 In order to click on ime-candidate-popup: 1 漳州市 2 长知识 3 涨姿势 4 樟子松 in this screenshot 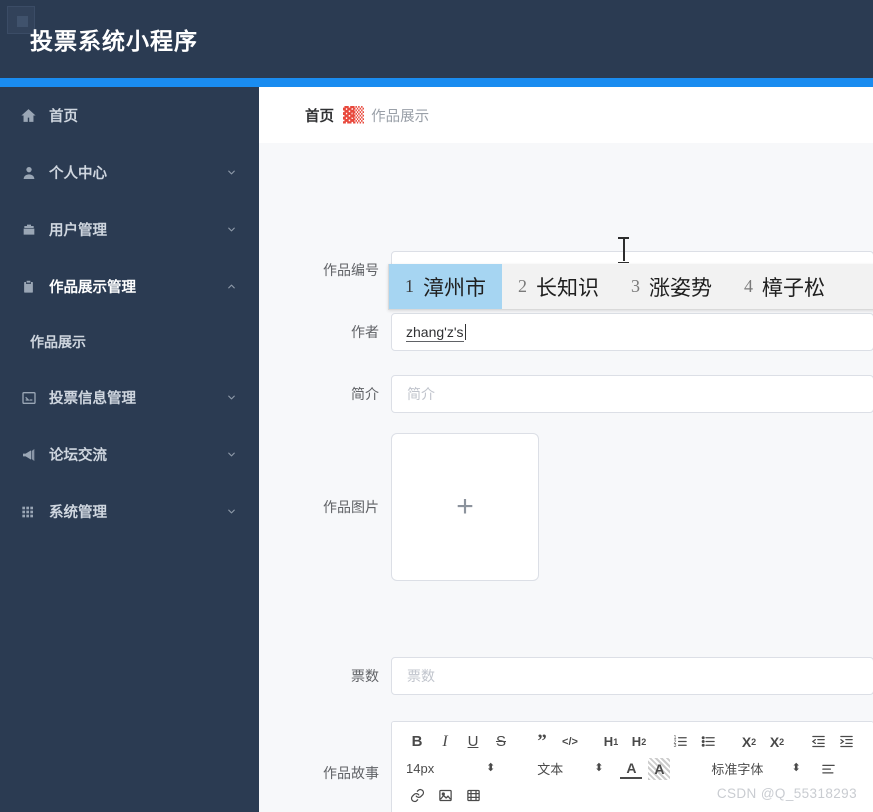, I will do `click(630, 287)`.